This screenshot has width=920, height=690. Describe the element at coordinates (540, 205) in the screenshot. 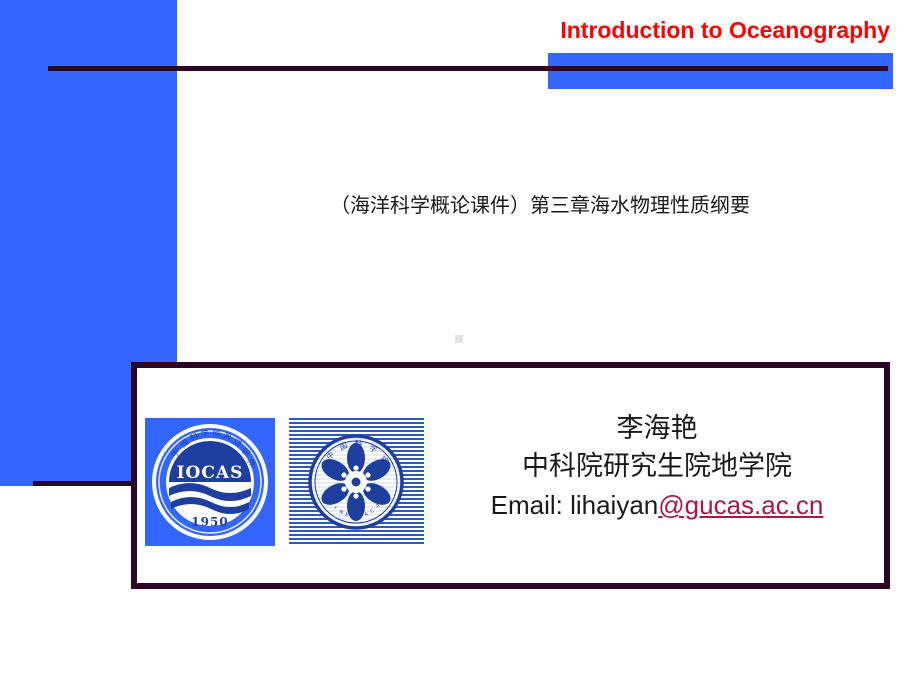

I see `course-title: （海洋科学概论课件）第三章海水物理性质纲要` at that location.